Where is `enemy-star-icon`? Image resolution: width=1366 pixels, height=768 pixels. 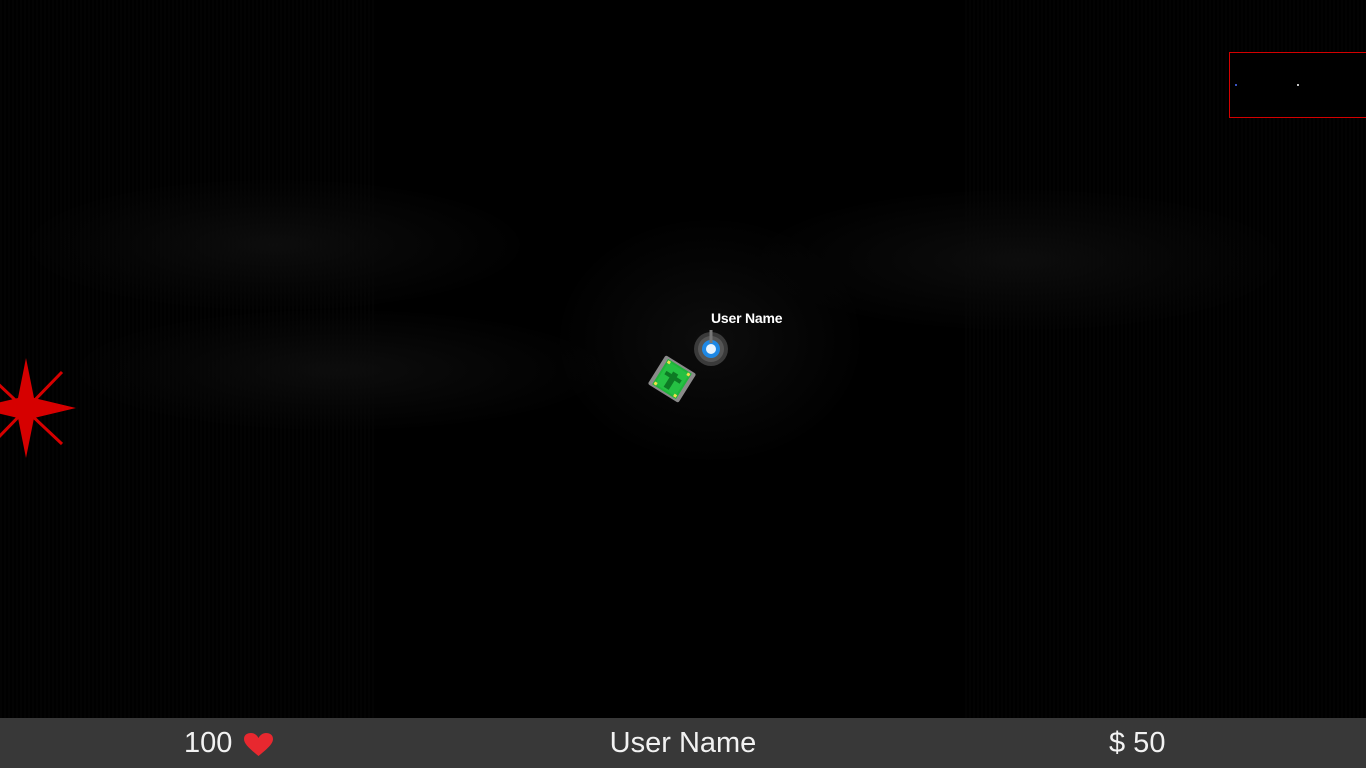
enemy-star-icon is located at coordinates (38, 408).